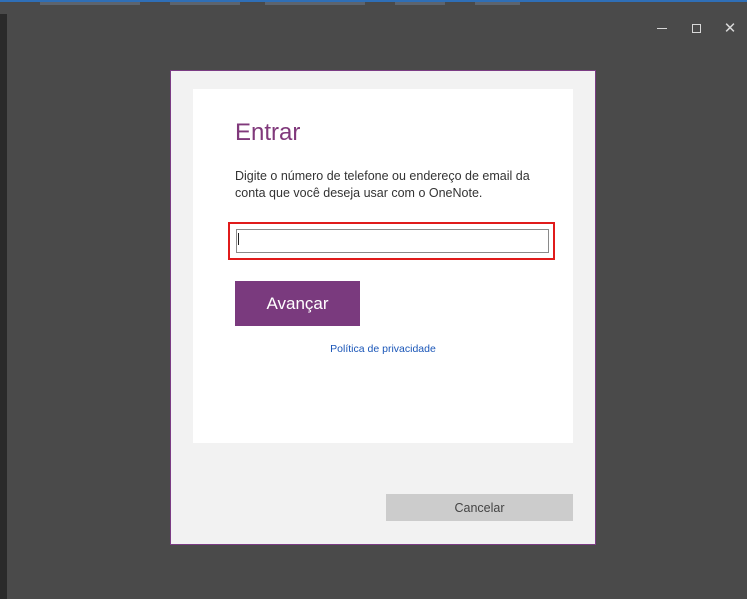 This screenshot has width=747, height=599. I want to click on close-icon: ✕, so click(730, 27).